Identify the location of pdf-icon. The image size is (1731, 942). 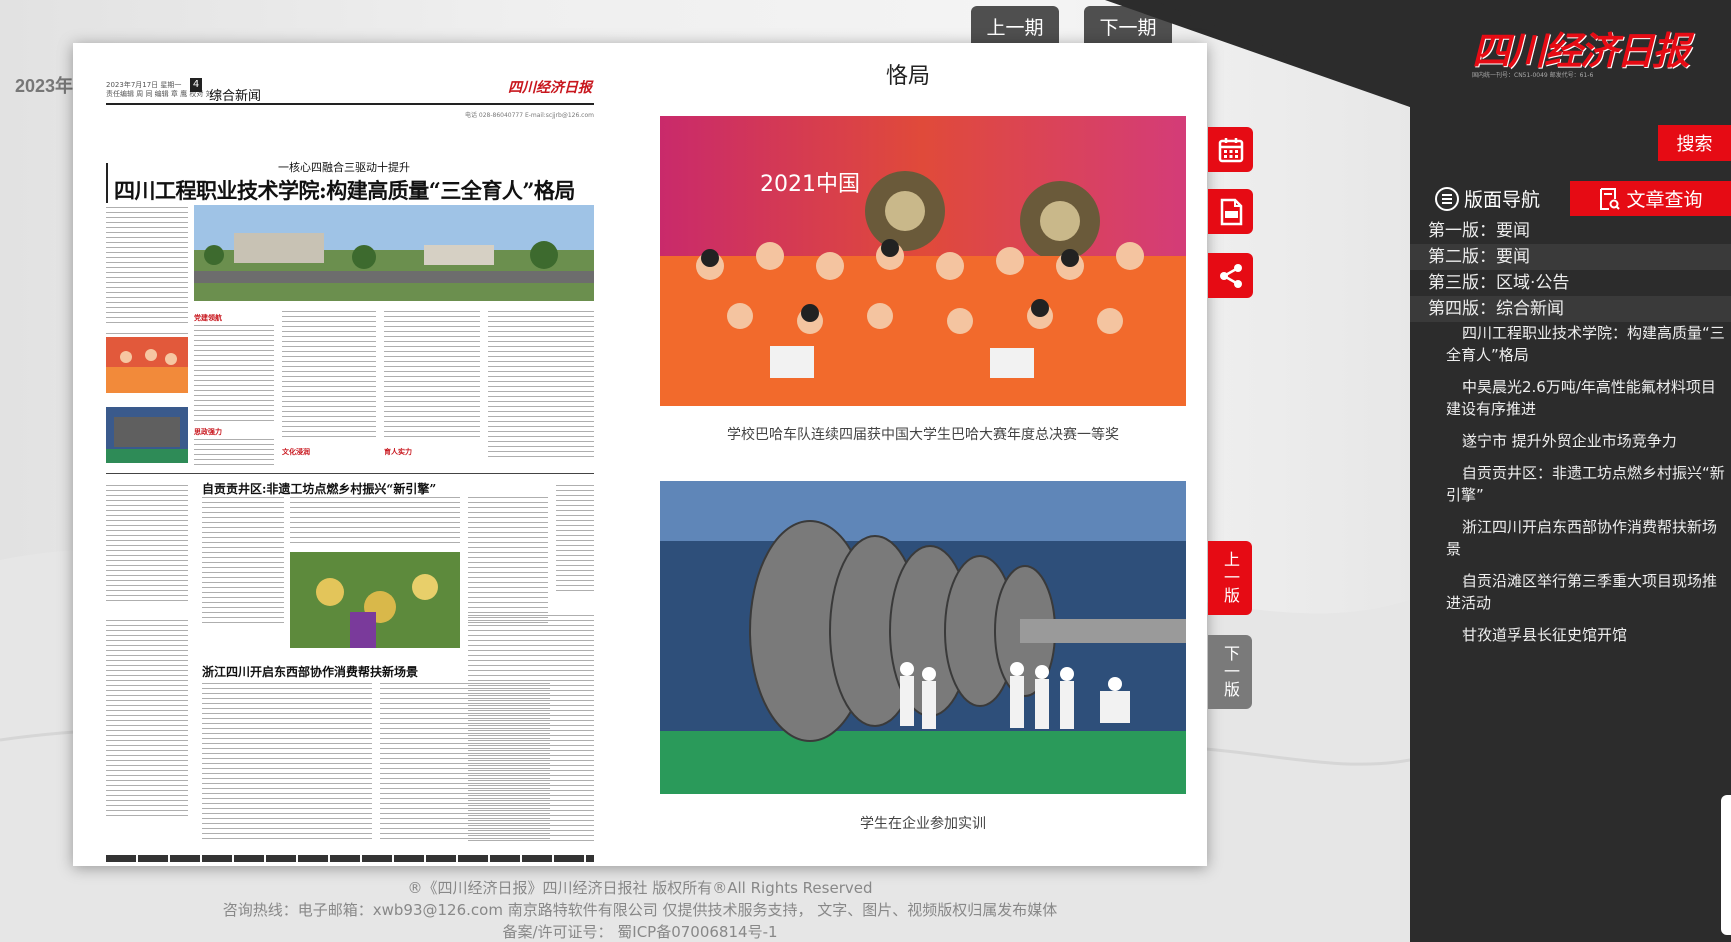
(1231, 211).